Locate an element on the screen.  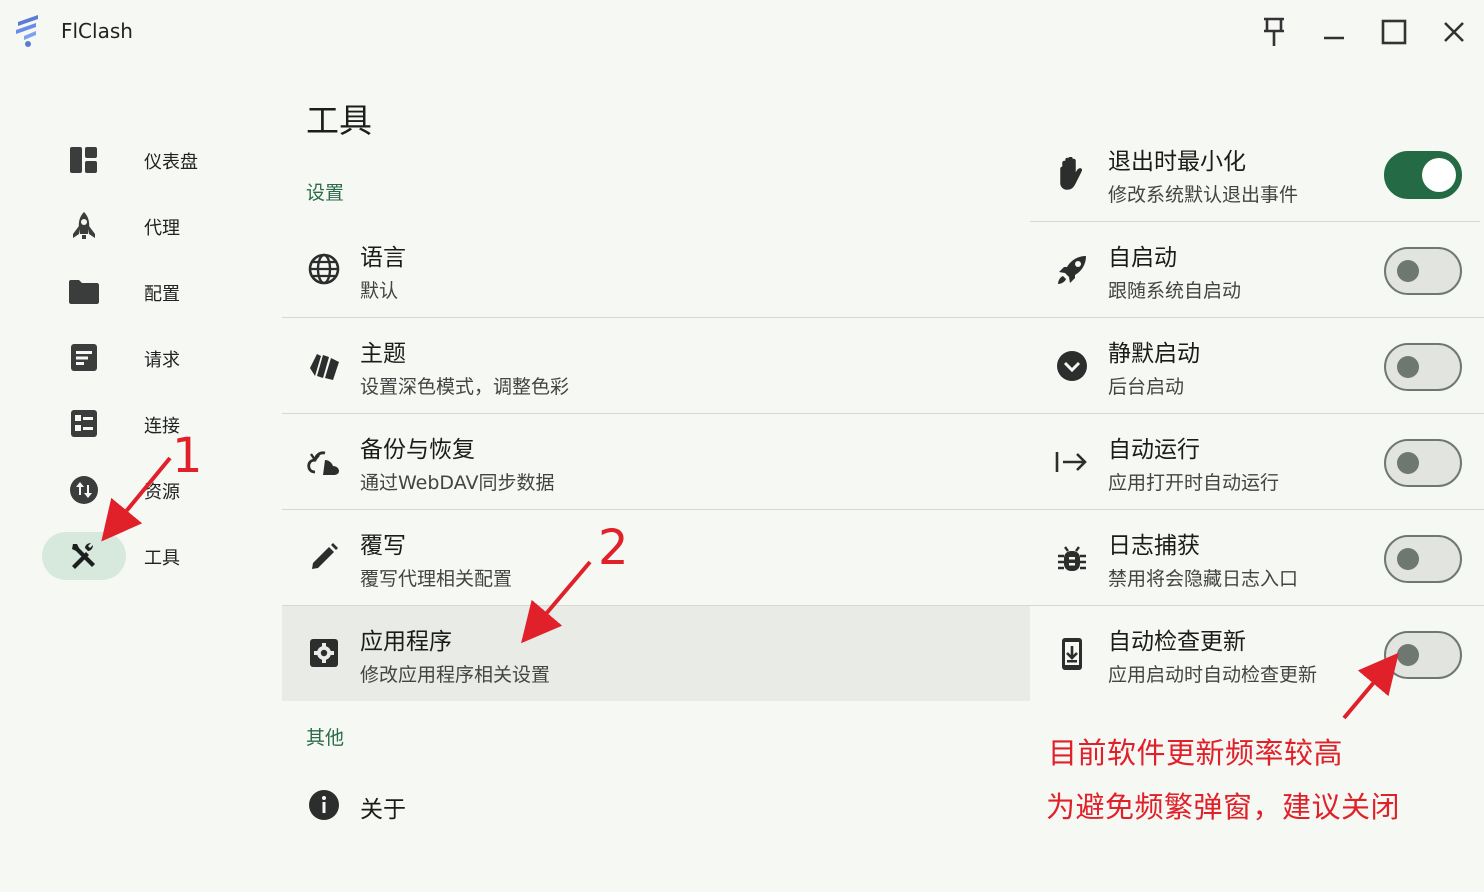
setting-about: 关于 is located at coordinates (656, 805).